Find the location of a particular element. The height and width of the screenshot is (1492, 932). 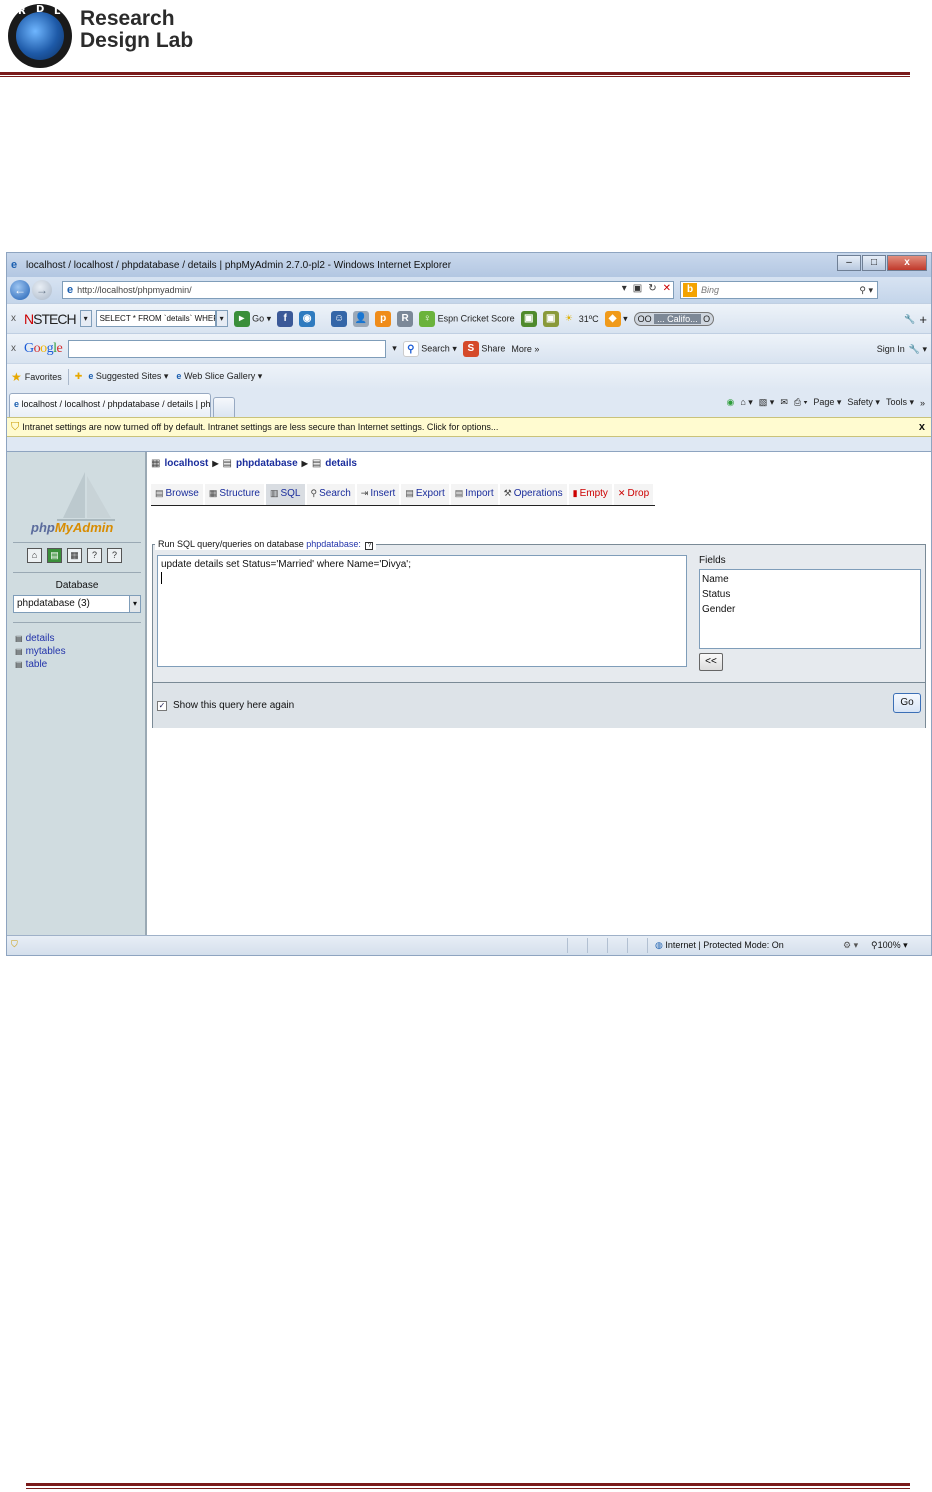

google-search-input is located at coordinates (227, 348).